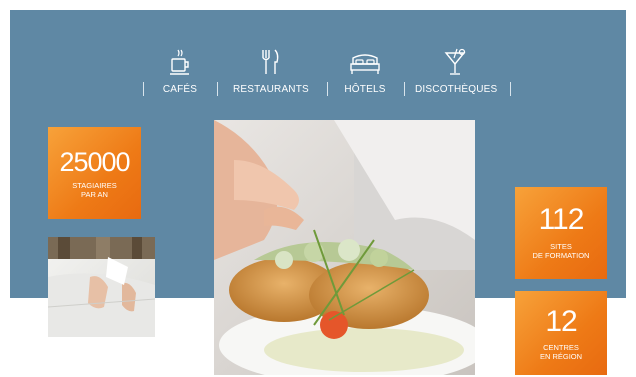 The image size is (636, 377). What do you see at coordinates (180, 89) in the screenshot?
I see `nav-label-cafes: CAFÉS` at bounding box center [180, 89].